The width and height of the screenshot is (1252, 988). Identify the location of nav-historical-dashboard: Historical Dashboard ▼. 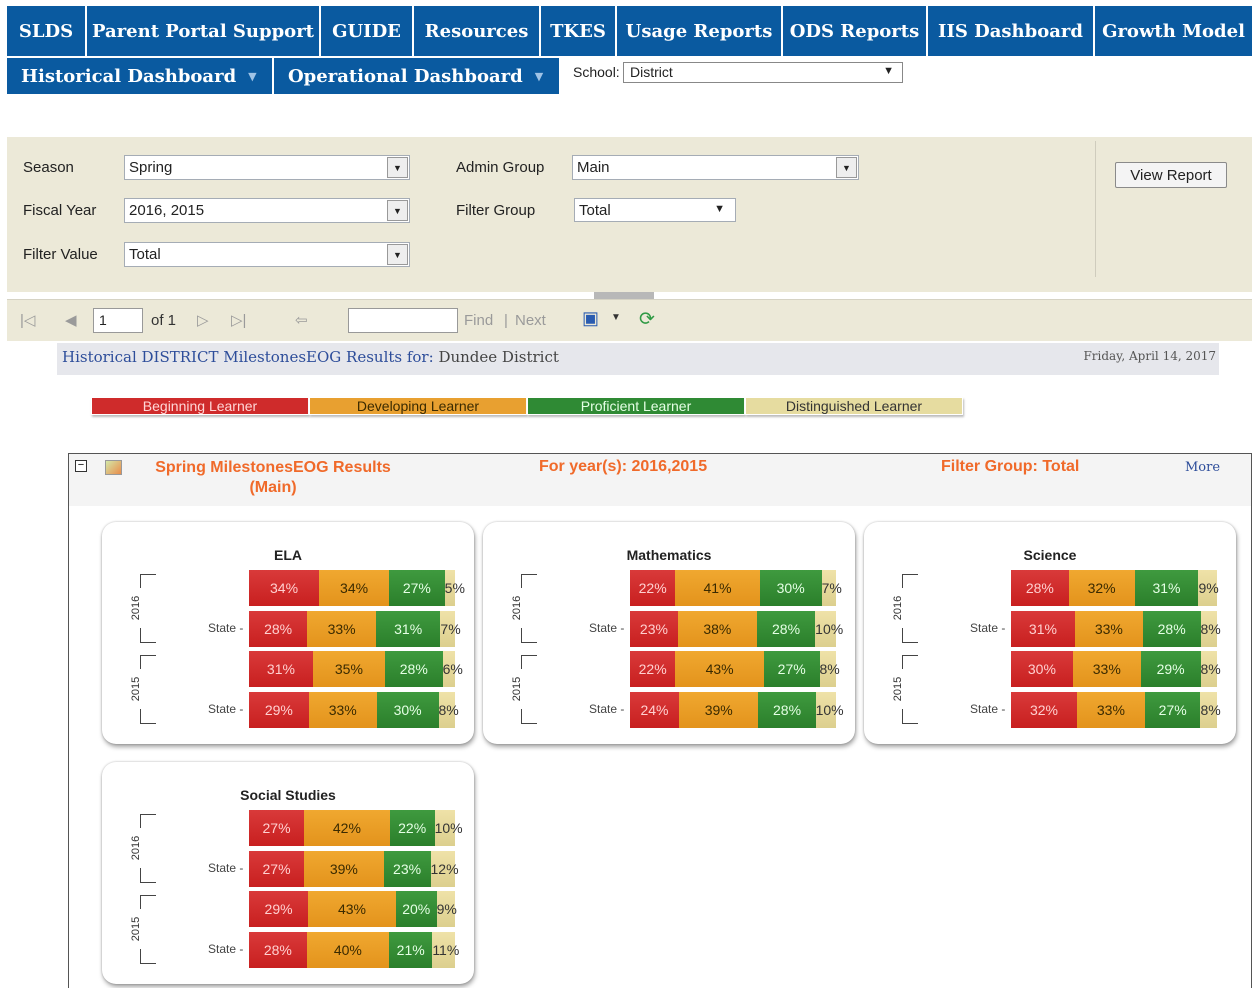
(140, 76).